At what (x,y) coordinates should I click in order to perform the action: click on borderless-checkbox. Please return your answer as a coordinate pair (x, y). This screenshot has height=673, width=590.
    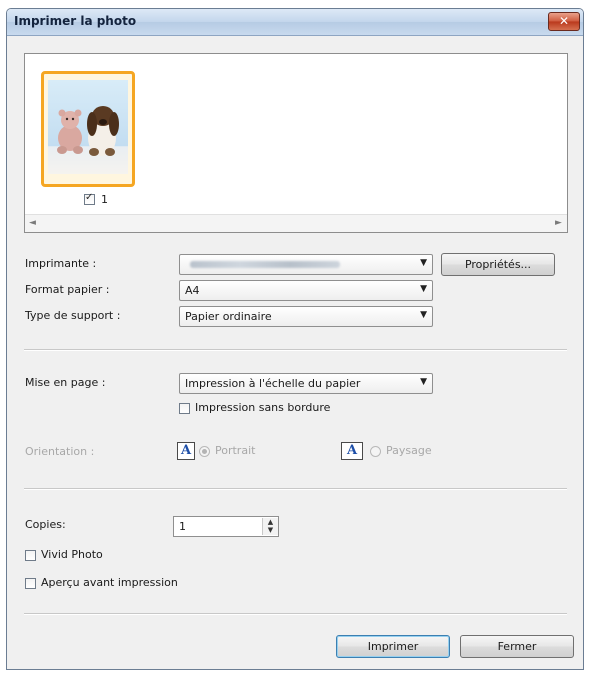
    Looking at the image, I should click on (184, 408).